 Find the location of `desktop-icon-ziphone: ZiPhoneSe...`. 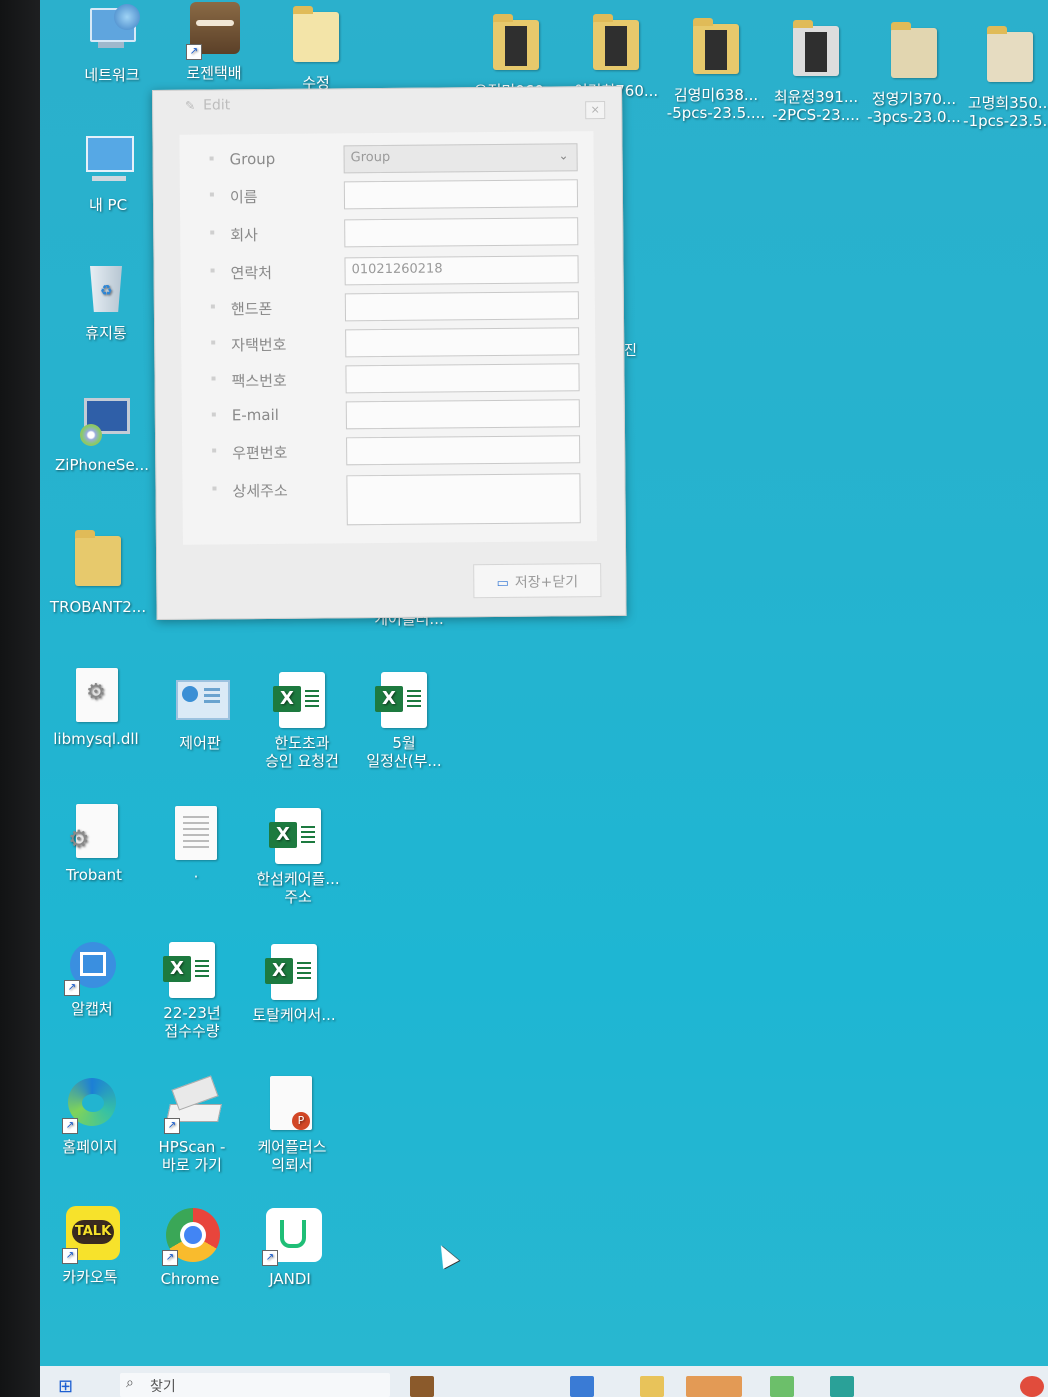

desktop-icon-ziphone: ZiPhoneSe... is located at coordinates (102, 434).